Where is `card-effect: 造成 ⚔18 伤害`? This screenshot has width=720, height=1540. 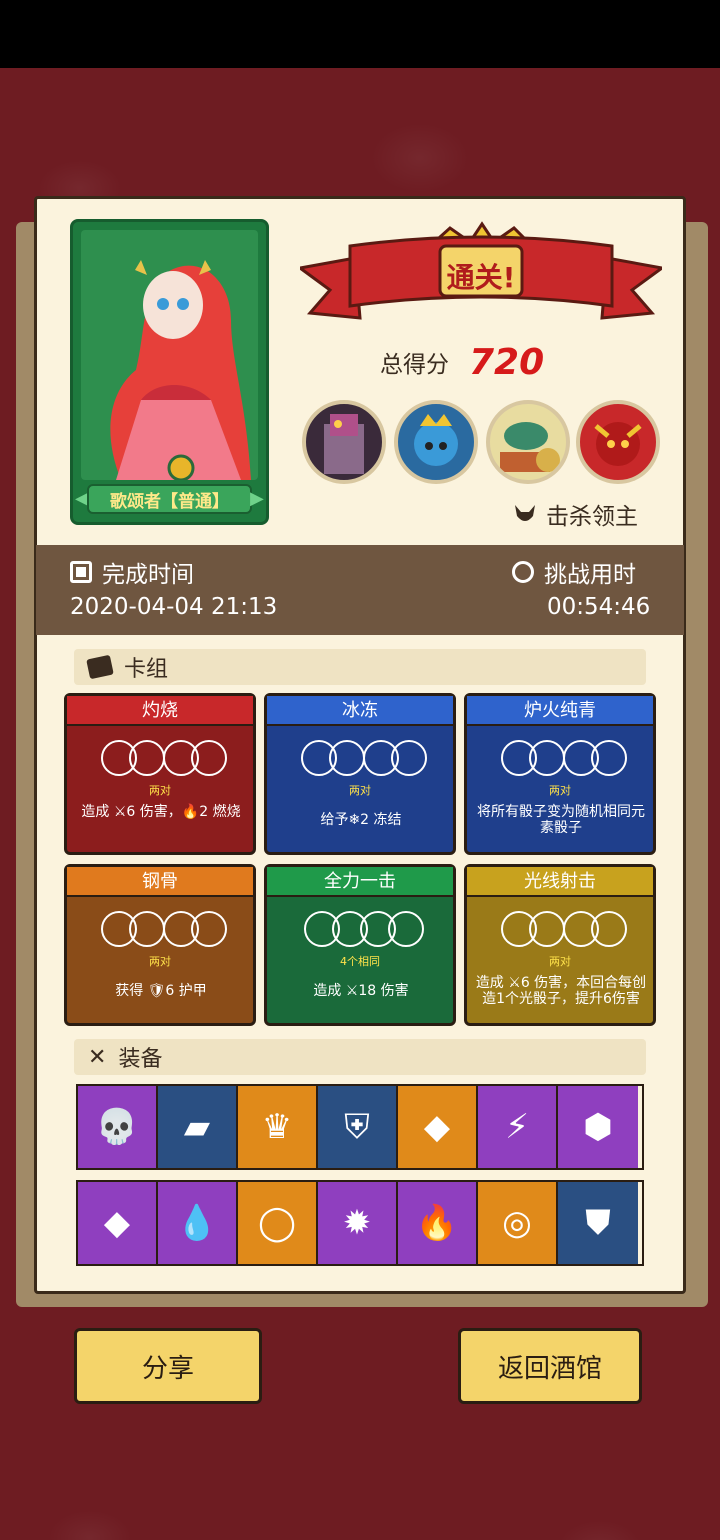 card-effect: 造成 ⚔18 伤害 is located at coordinates (361, 991).